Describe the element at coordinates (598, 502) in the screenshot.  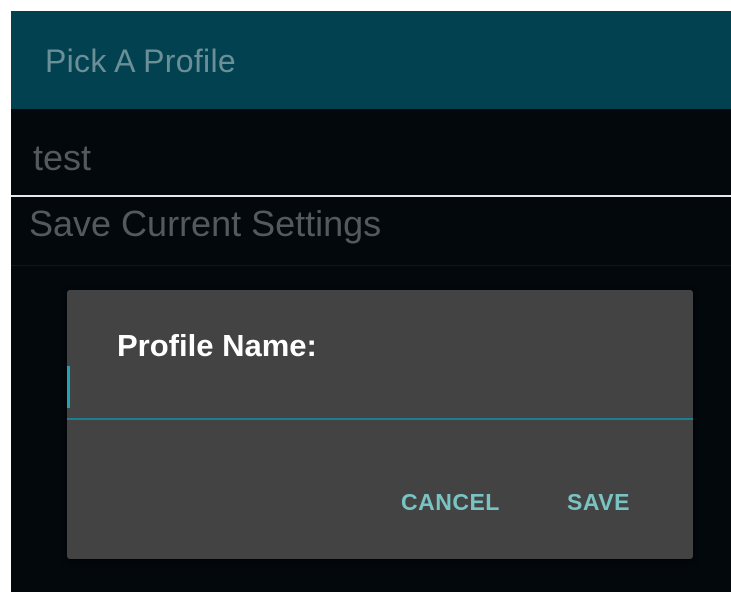
I see `save-button: SAVE` at that location.